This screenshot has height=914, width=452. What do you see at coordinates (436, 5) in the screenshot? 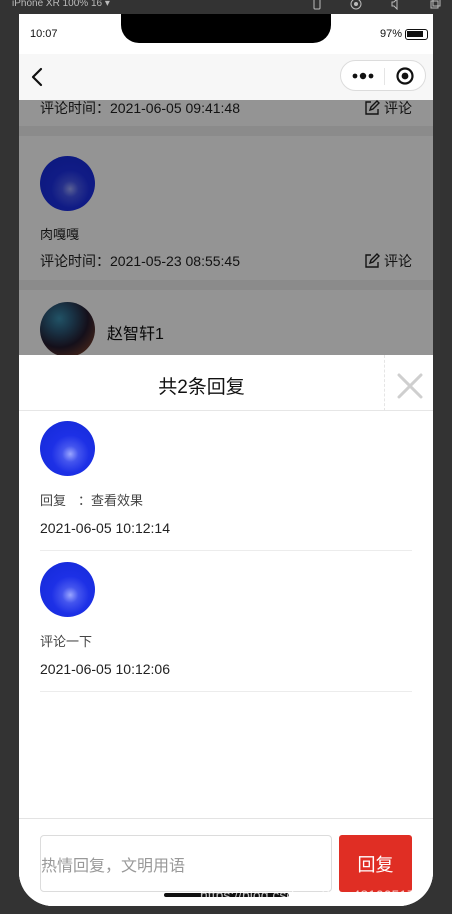
I see `copy-icon` at bounding box center [436, 5].